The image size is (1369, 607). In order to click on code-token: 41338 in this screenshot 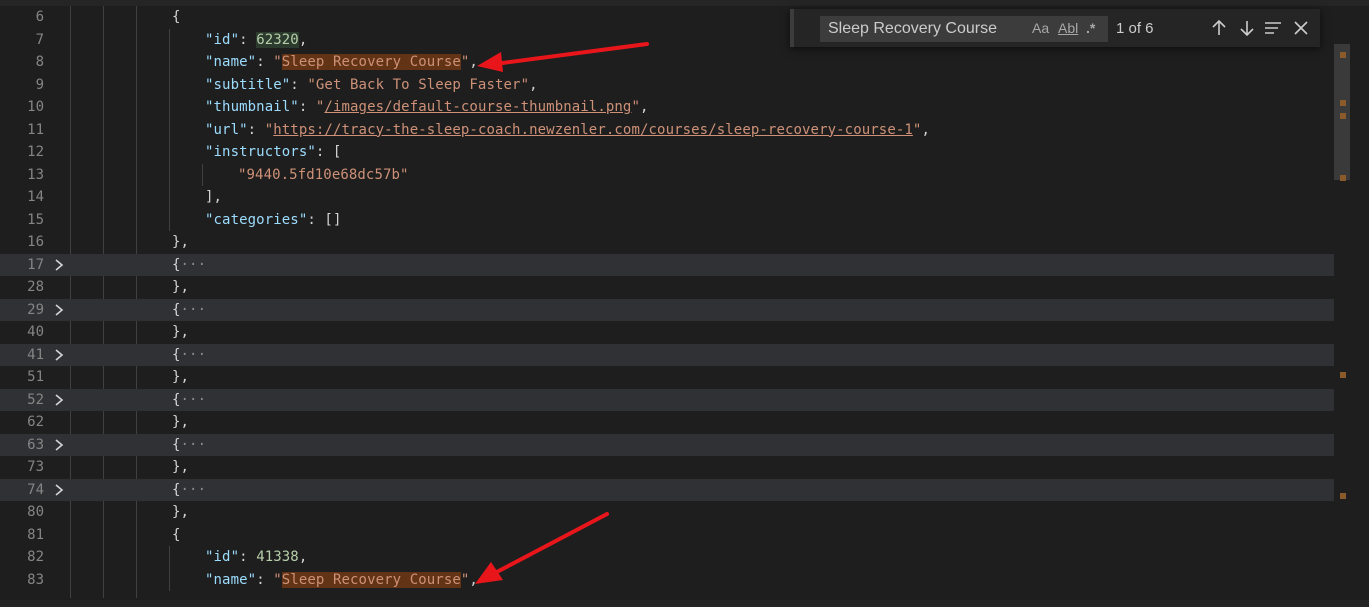, I will do `click(277, 557)`.